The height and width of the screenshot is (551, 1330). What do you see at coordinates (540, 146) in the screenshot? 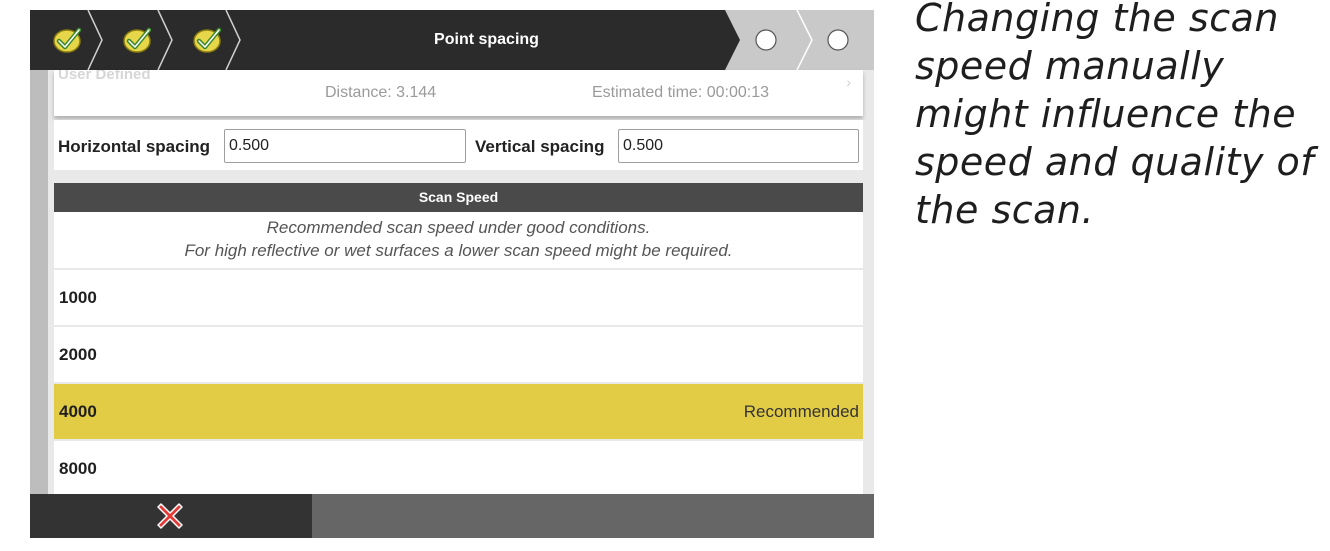
I see `vertical-spacing-label: Vertical spacing` at bounding box center [540, 146].